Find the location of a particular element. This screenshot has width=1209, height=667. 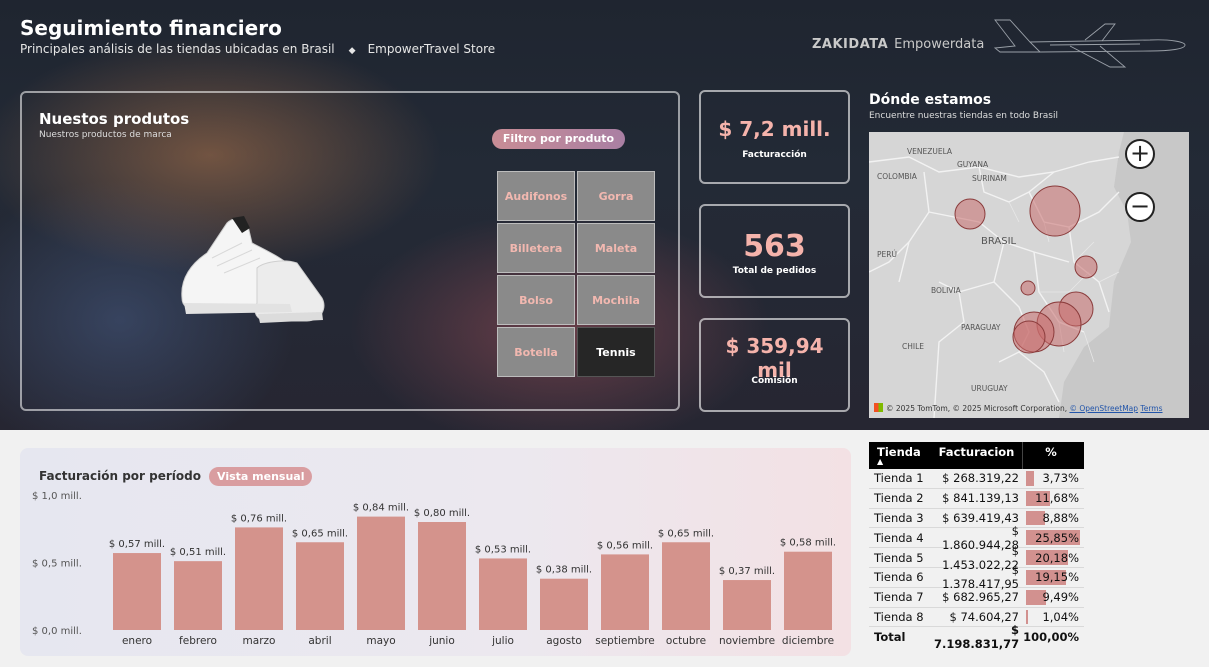

cell-tienda: Tienda 1 is located at coordinates (899, 478).